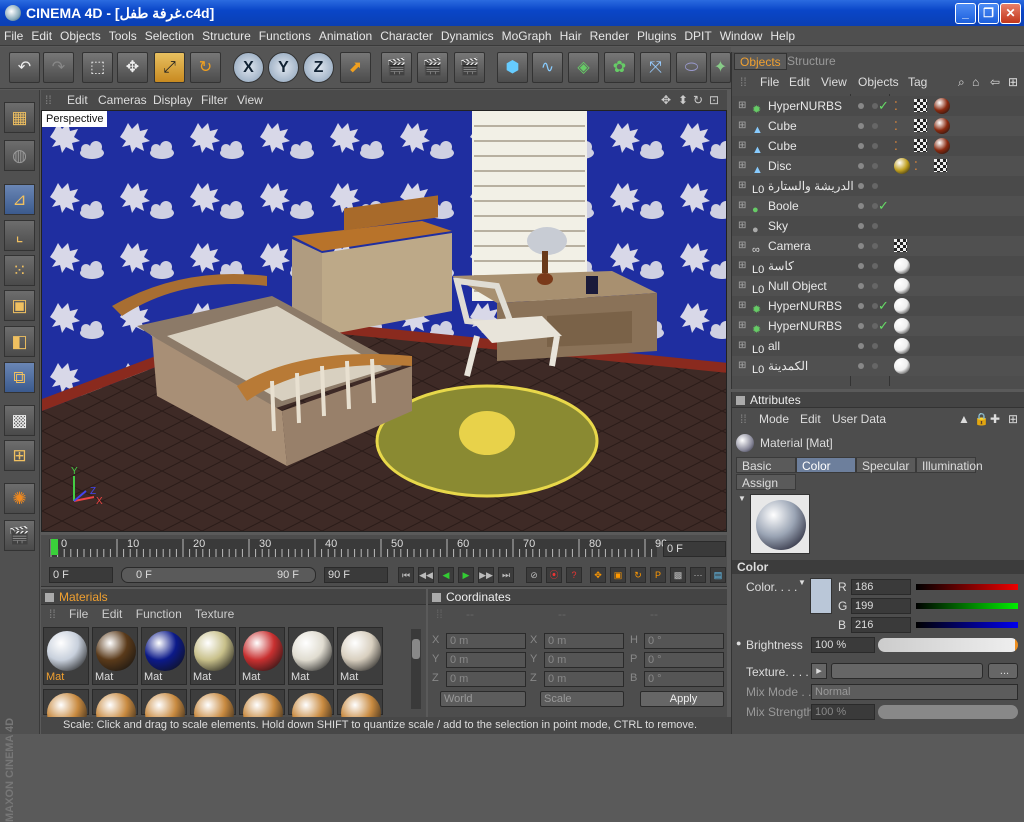  What do you see at coordinates (949, 465) in the screenshot?
I see `tab-illumination: Illumination` at bounding box center [949, 465].